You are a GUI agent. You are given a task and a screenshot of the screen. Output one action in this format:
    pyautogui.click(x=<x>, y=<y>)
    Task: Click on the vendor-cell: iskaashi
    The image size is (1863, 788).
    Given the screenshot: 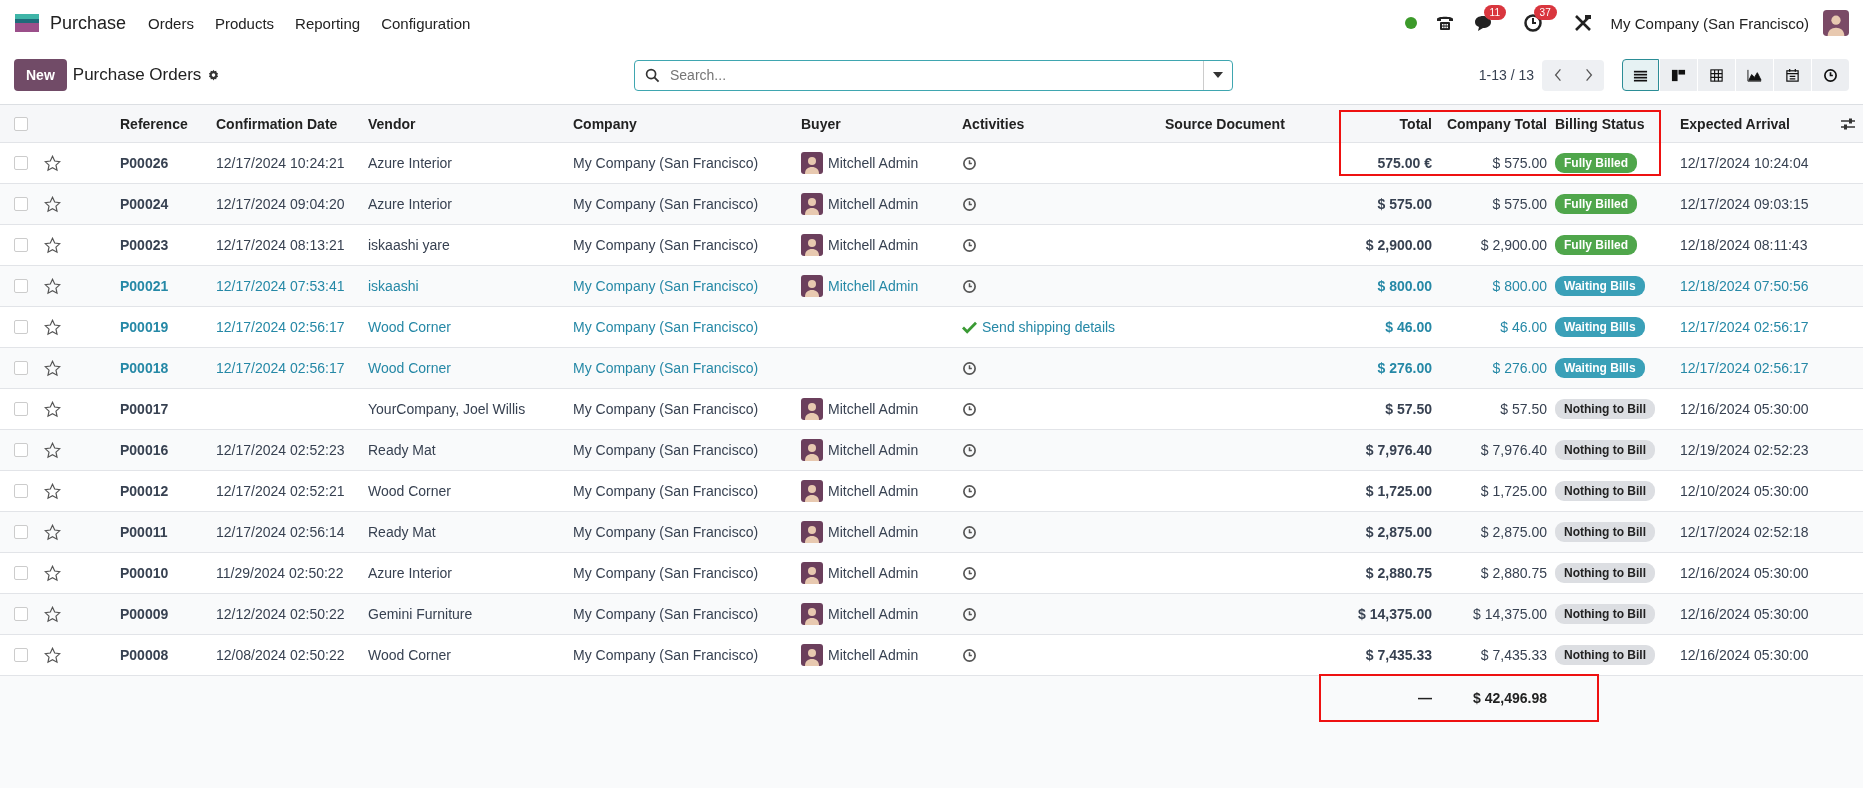 What is the action you would take?
    pyautogui.click(x=393, y=286)
    